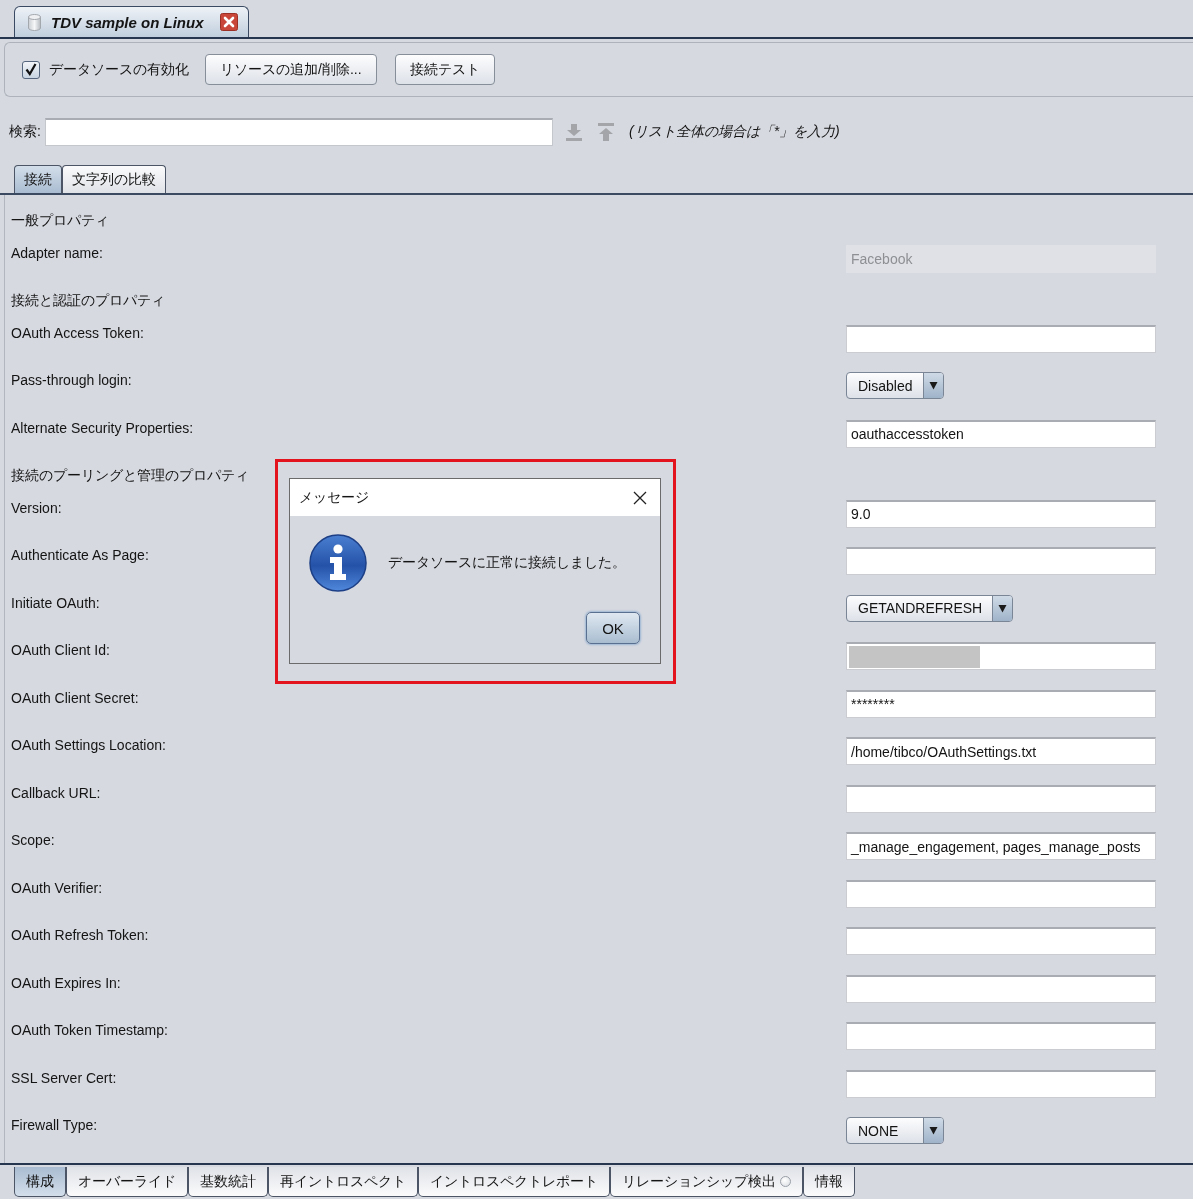  I want to click on field-label: OAuth Verifier:, so click(57, 887).